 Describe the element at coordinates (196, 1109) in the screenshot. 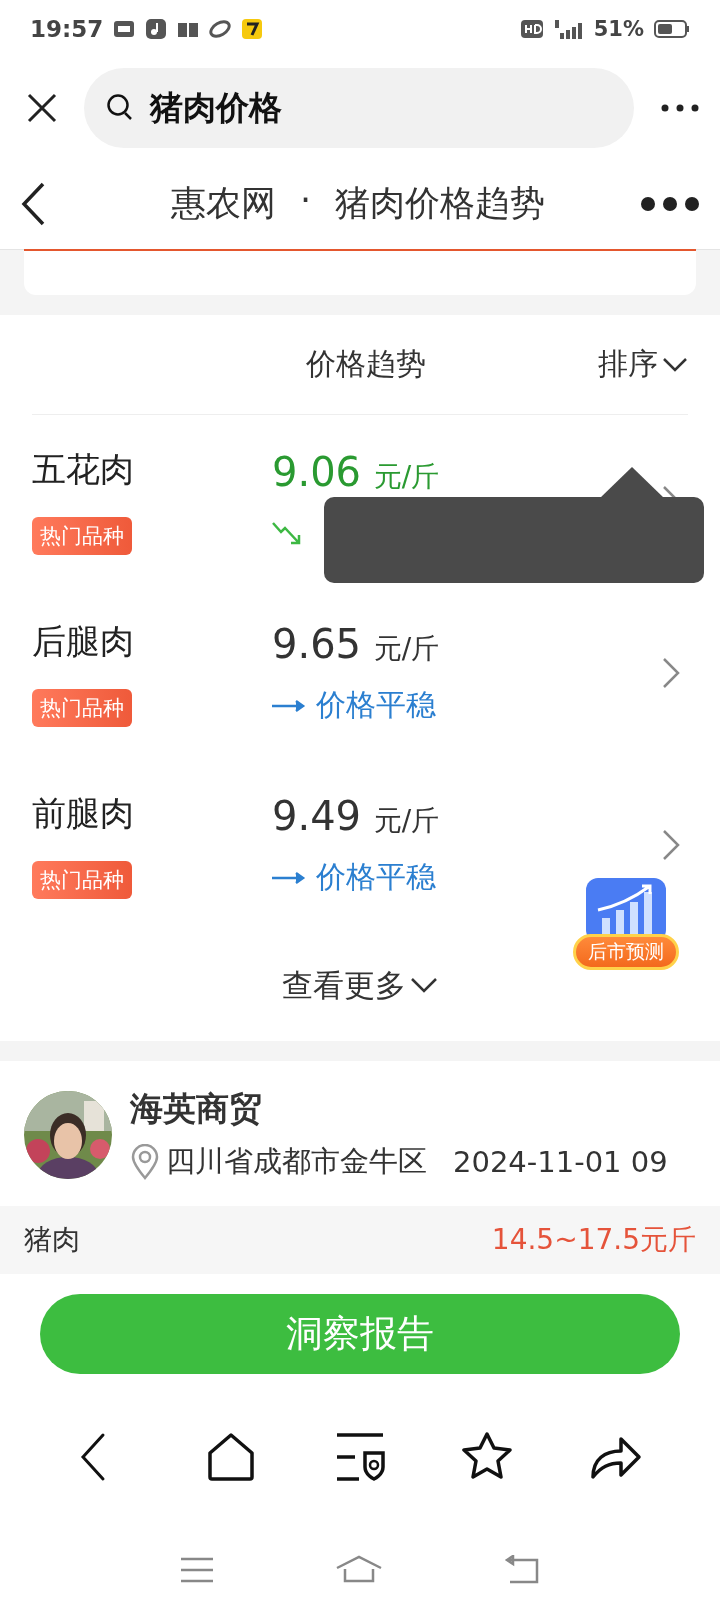

I see `merchant-name: 海英商贸` at that location.